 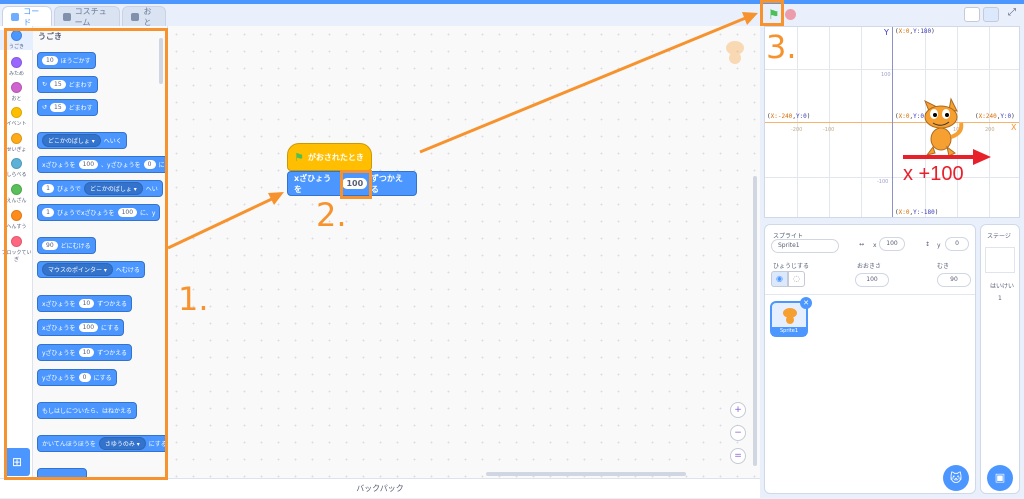 I want to click on step-2-label: 2., so click(x=331, y=215).